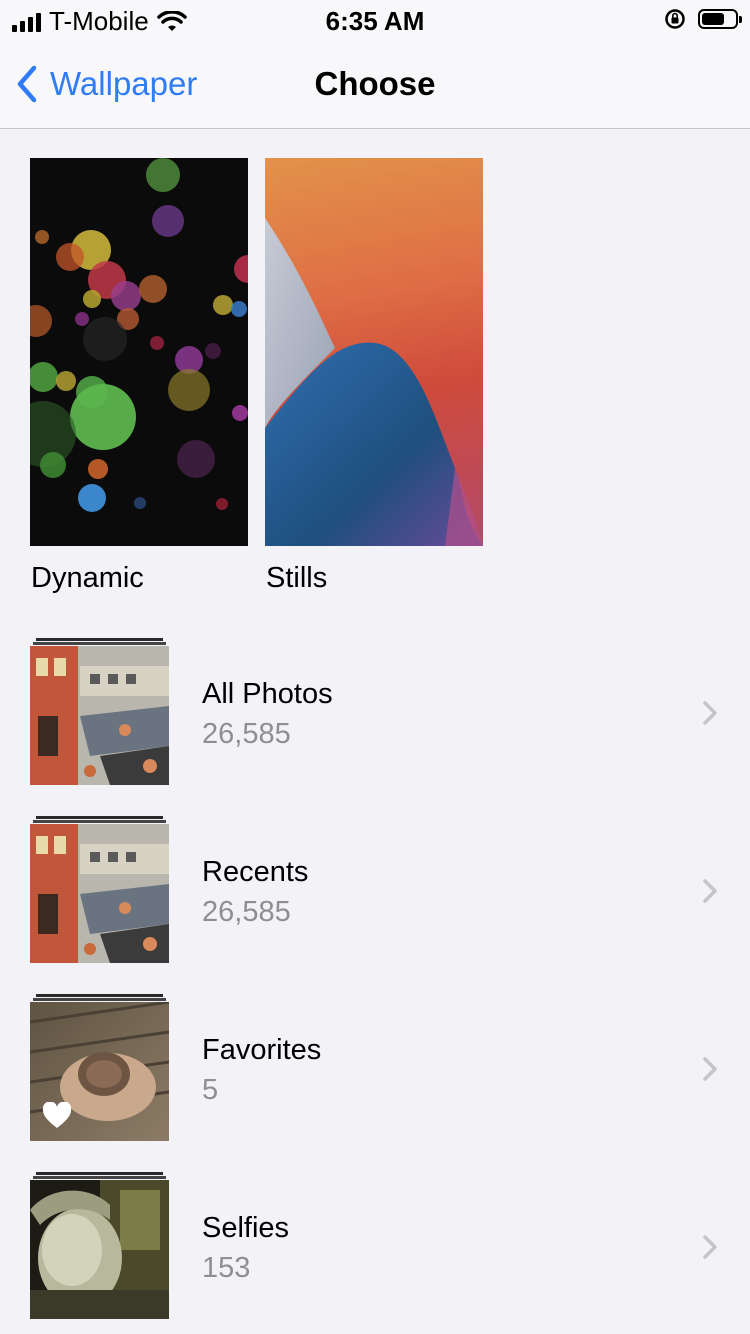  I want to click on dynamic-wallpaper-preview, so click(139, 335).